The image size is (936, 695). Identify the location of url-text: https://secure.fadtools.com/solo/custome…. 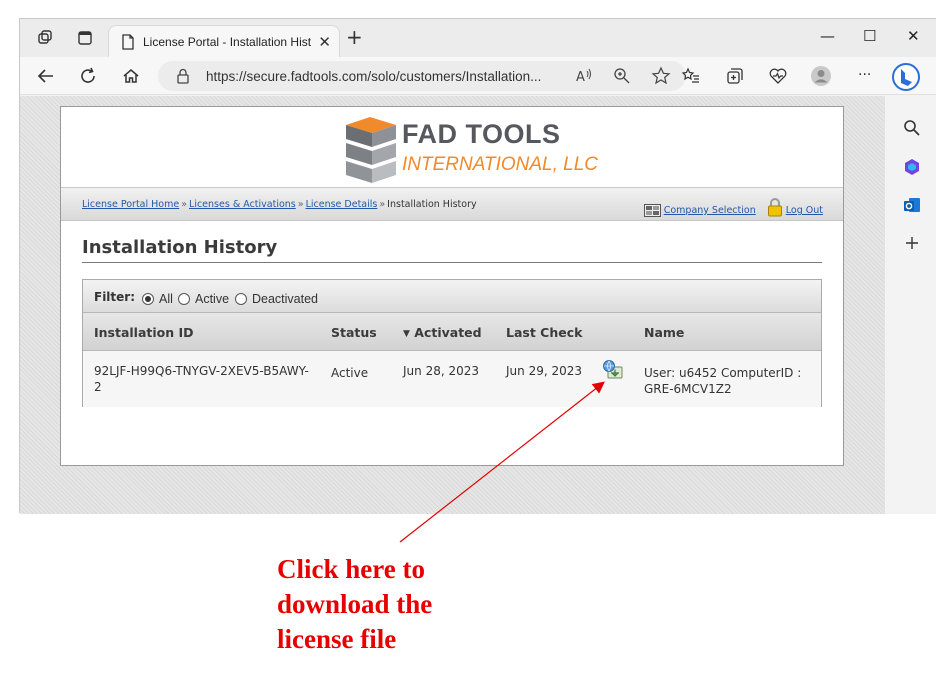
(374, 76).